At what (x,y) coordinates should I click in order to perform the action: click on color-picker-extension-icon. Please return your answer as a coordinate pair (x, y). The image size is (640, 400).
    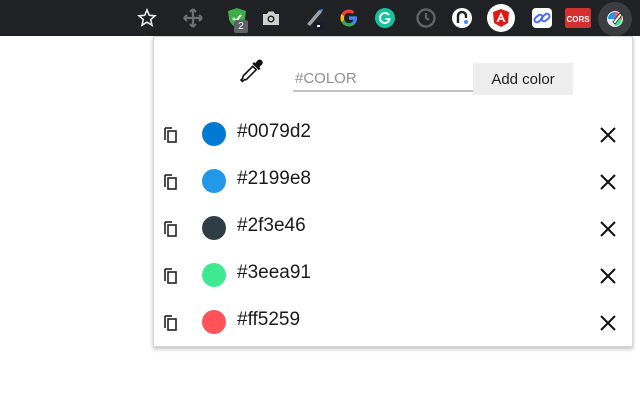
    Looking at the image, I should click on (615, 19).